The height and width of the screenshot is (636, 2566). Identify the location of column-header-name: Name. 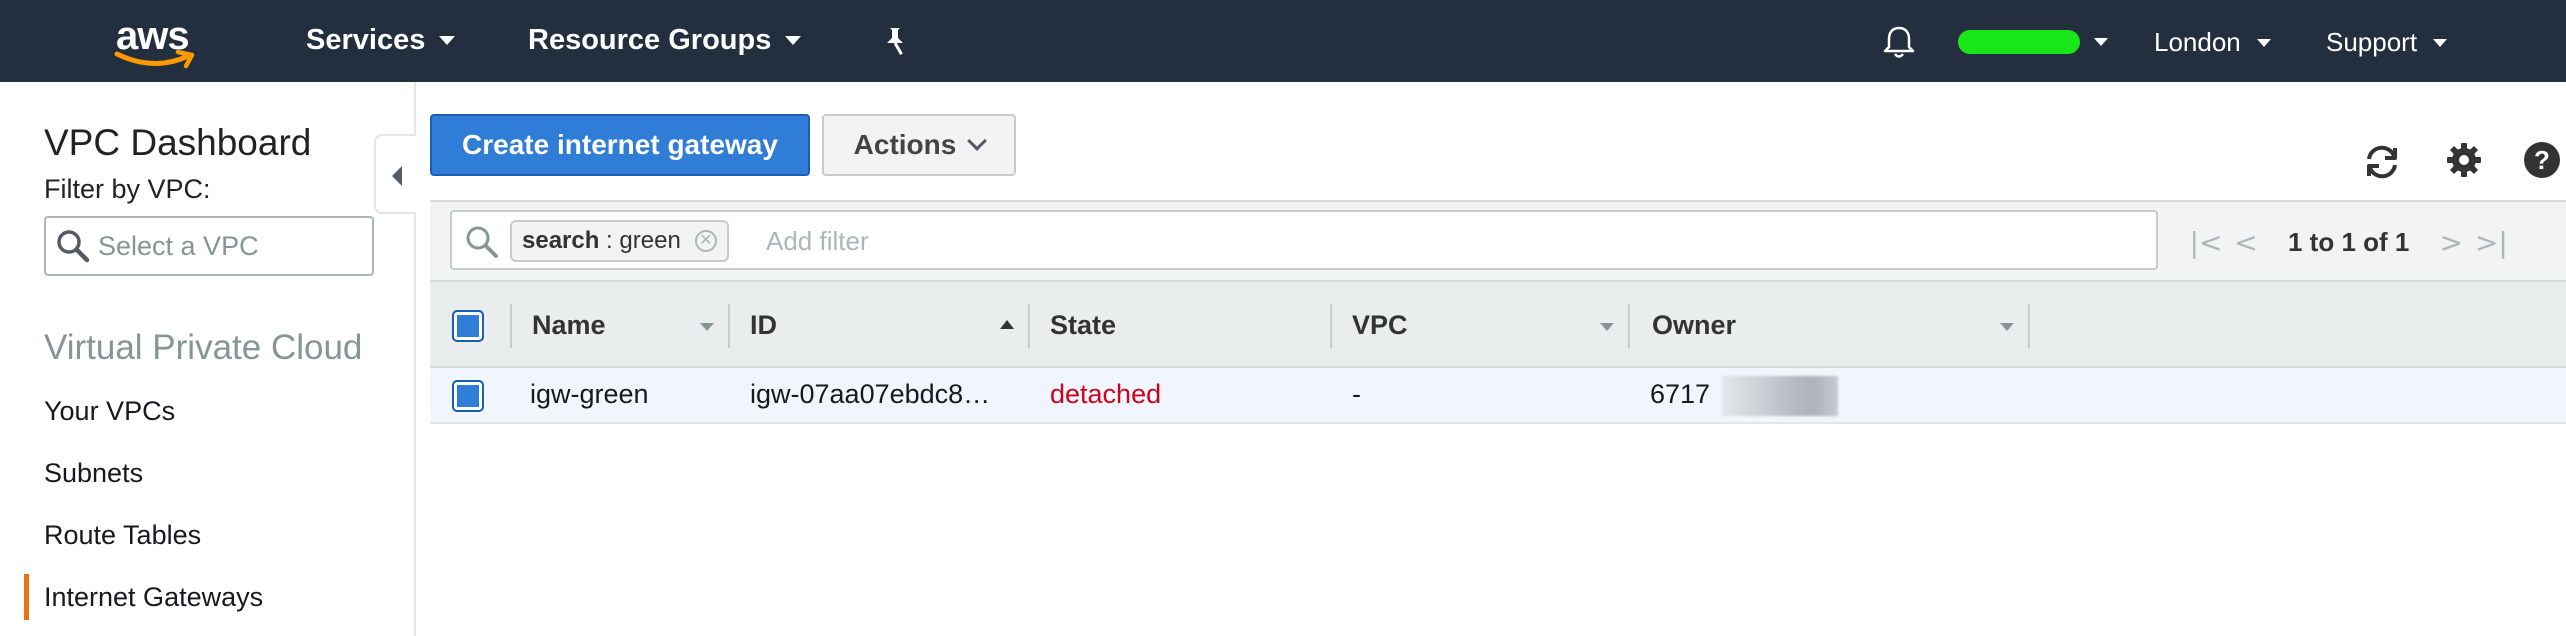
(569, 325).